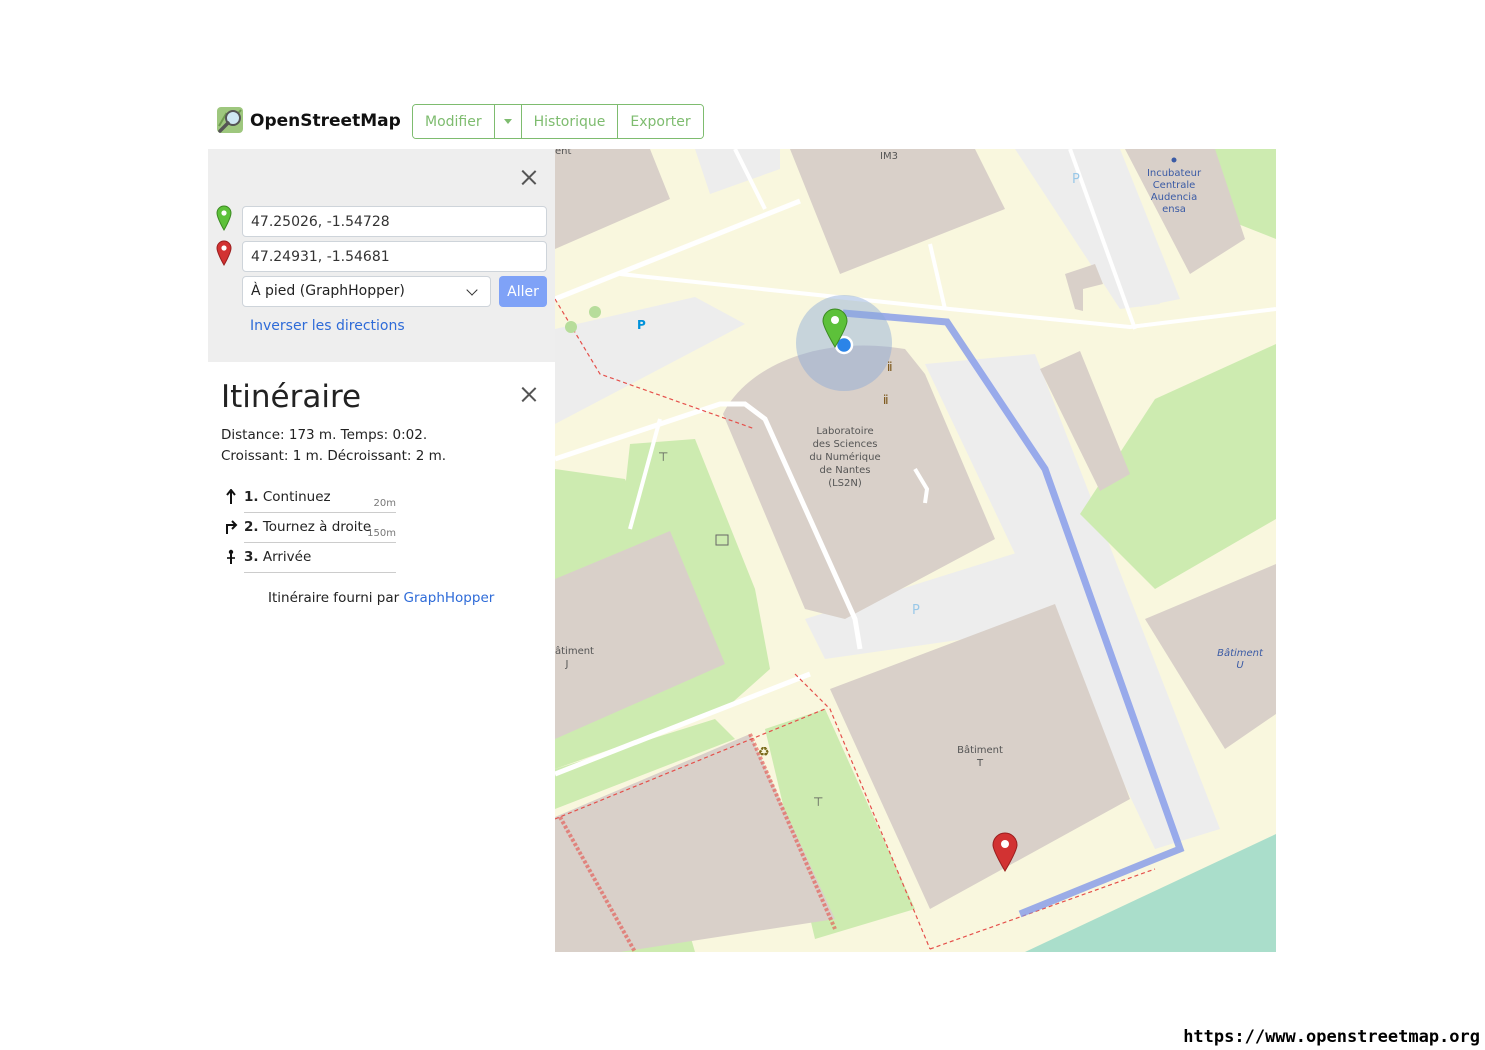  I want to click on close-directions-icon, so click(529, 177).